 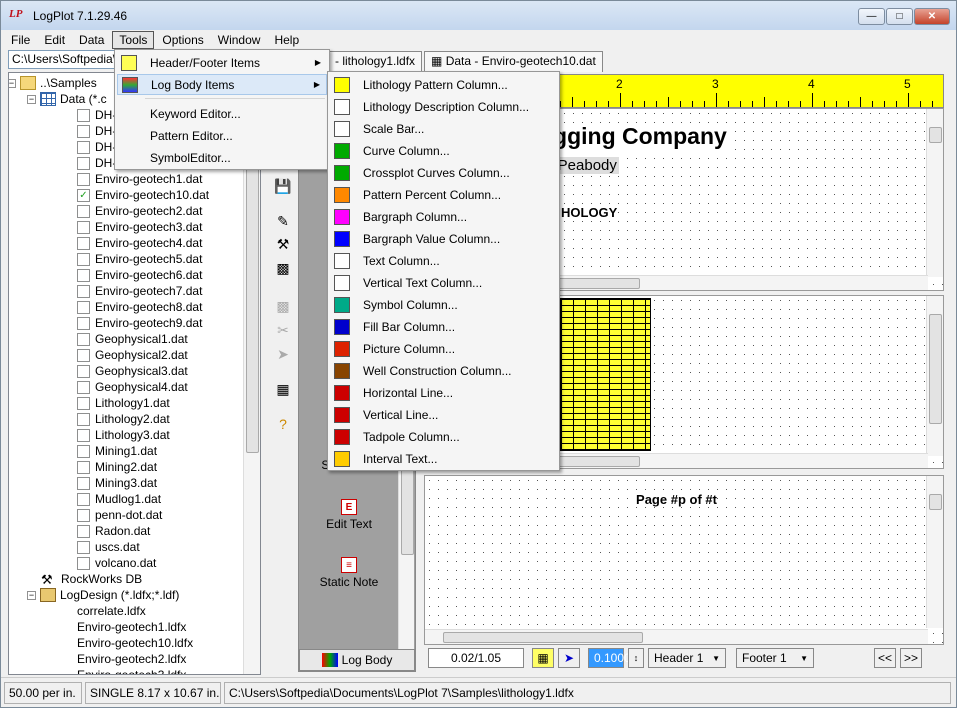 I want to click on tree-item: Geophysical4.dat, so click(x=132, y=387).